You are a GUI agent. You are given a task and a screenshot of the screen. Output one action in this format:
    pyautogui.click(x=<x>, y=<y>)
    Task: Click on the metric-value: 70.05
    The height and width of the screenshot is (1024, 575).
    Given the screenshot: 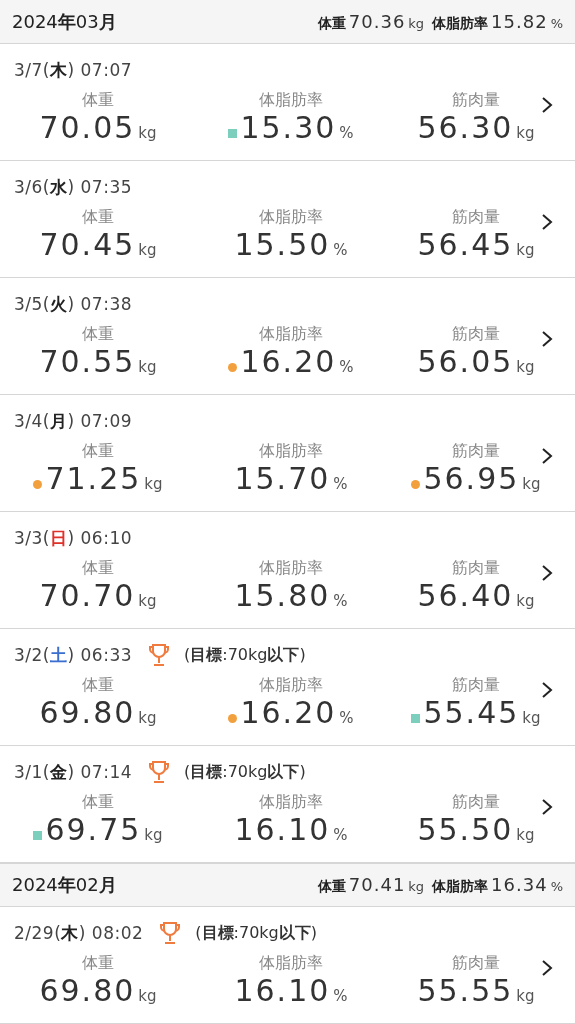 What is the action you would take?
    pyautogui.click(x=87, y=128)
    